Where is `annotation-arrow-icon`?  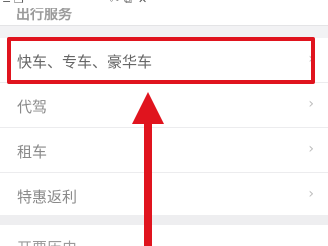 annotation-arrow-icon is located at coordinates (148, 169).